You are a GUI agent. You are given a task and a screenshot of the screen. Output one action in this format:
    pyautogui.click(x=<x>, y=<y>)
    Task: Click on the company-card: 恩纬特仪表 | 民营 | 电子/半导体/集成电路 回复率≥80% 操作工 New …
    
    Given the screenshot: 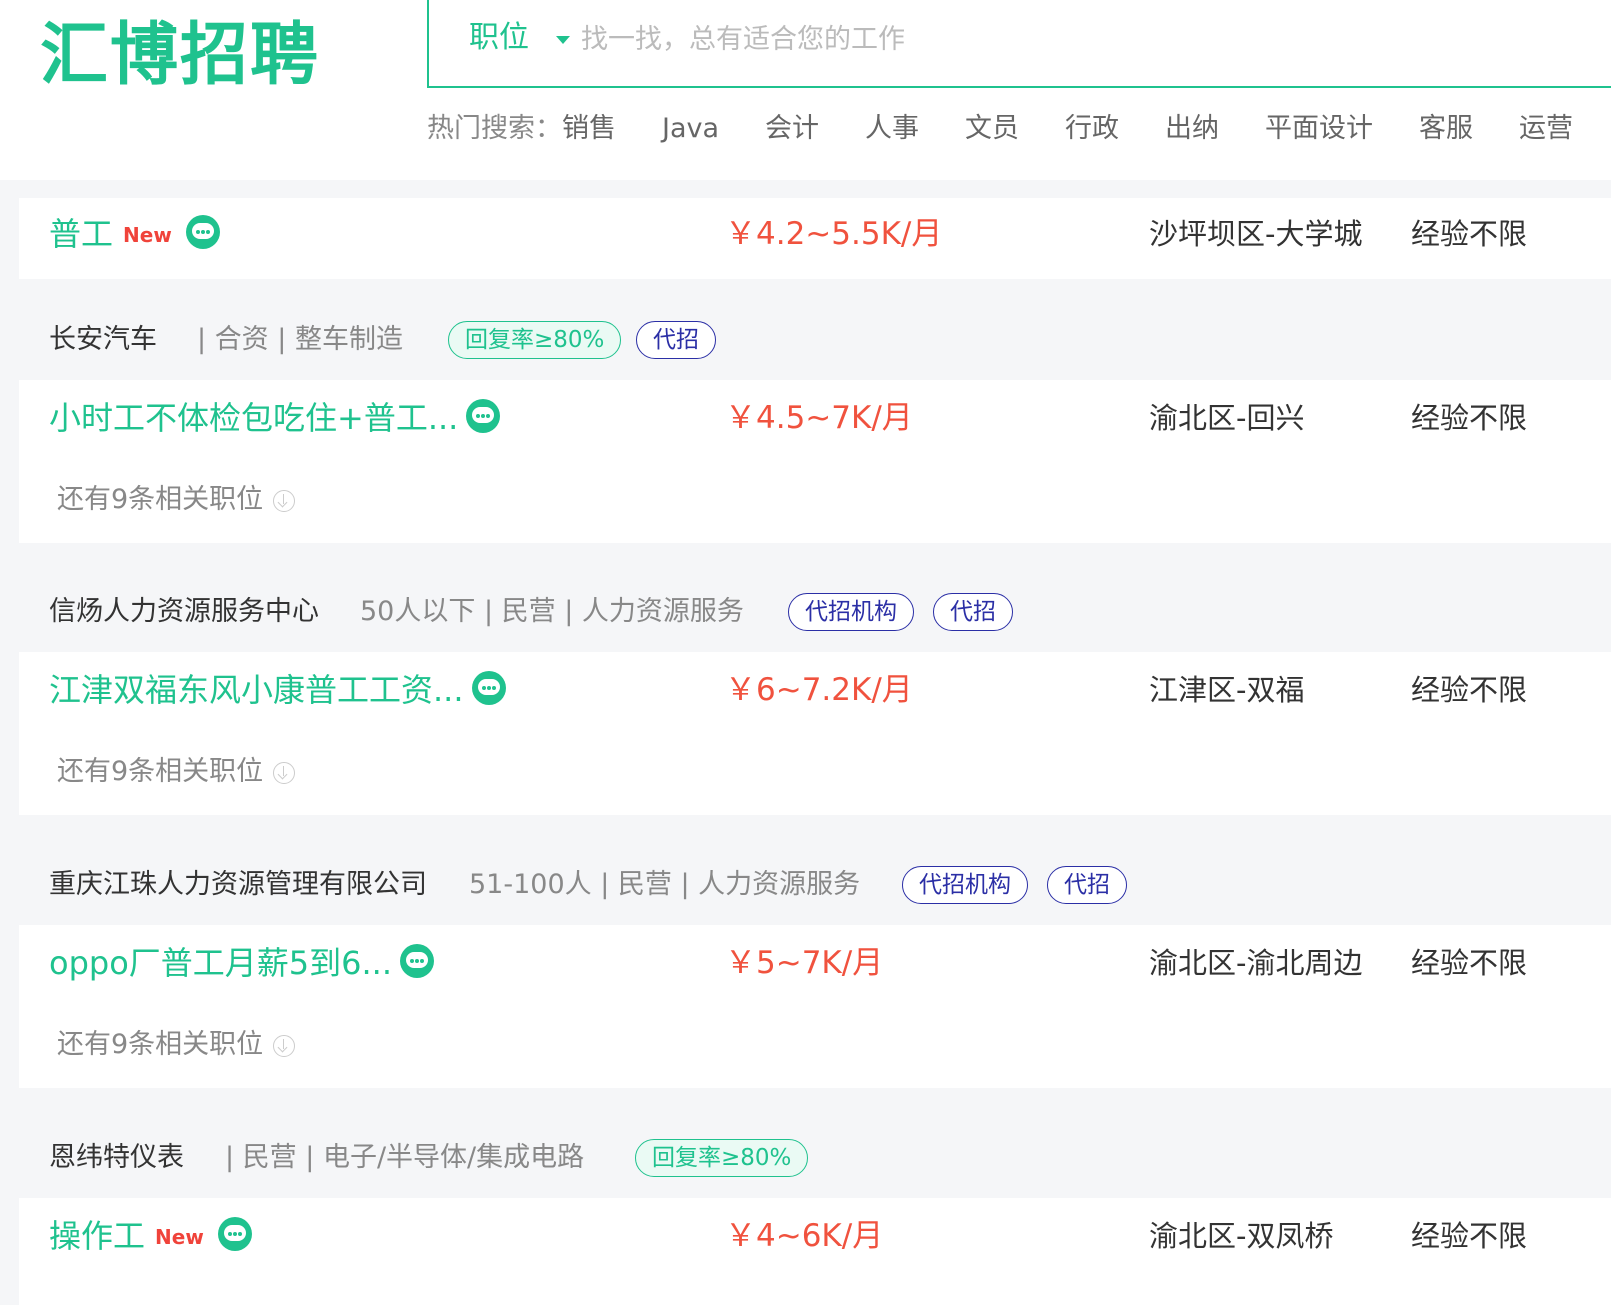 What is the action you would take?
    pyautogui.click(x=815, y=1211)
    